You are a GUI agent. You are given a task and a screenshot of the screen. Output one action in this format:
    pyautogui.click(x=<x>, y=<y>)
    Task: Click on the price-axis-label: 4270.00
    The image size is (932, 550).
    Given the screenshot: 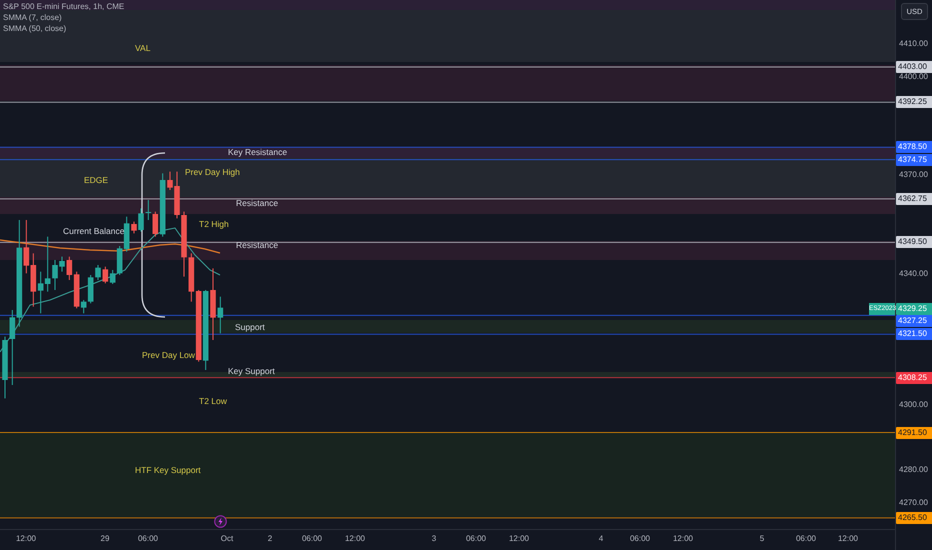 What is the action you would take?
    pyautogui.click(x=913, y=503)
    